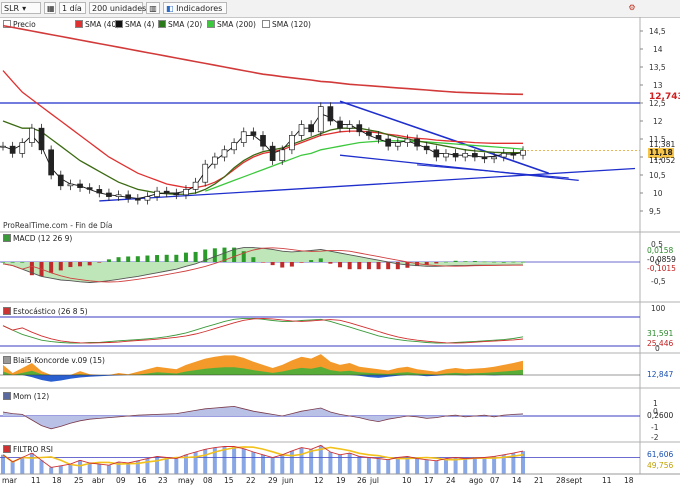  I want to click on mom-tick: -2, so click(655, 437).